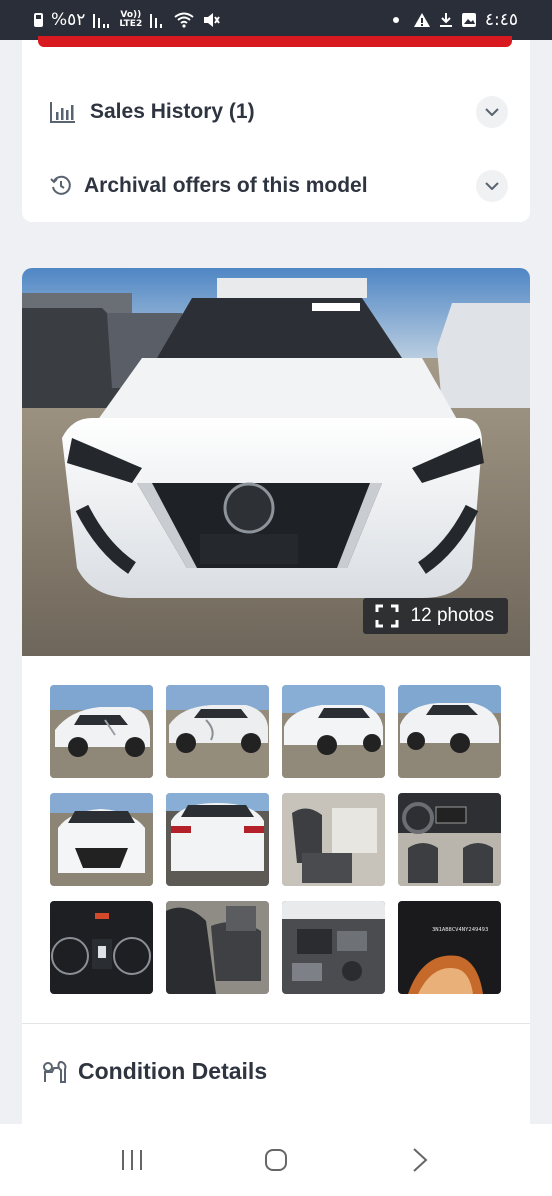  What do you see at coordinates (63, 112) in the screenshot?
I see `bar-chart-icon` at bounding box center [63, 112].